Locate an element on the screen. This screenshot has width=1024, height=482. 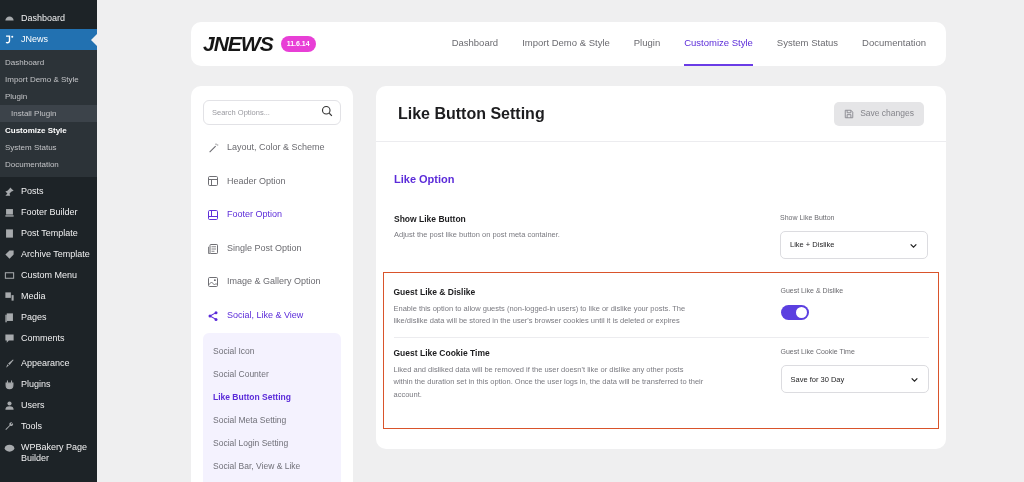
footer-layout-icon is located at coordinates (213, 215).